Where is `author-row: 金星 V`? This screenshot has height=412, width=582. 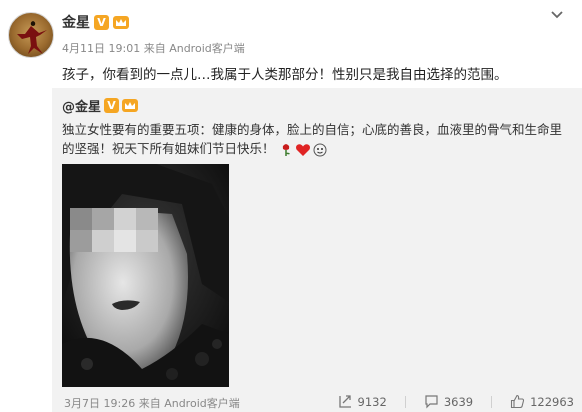
author-row: 金星 V is located at coordinates (95, 22).